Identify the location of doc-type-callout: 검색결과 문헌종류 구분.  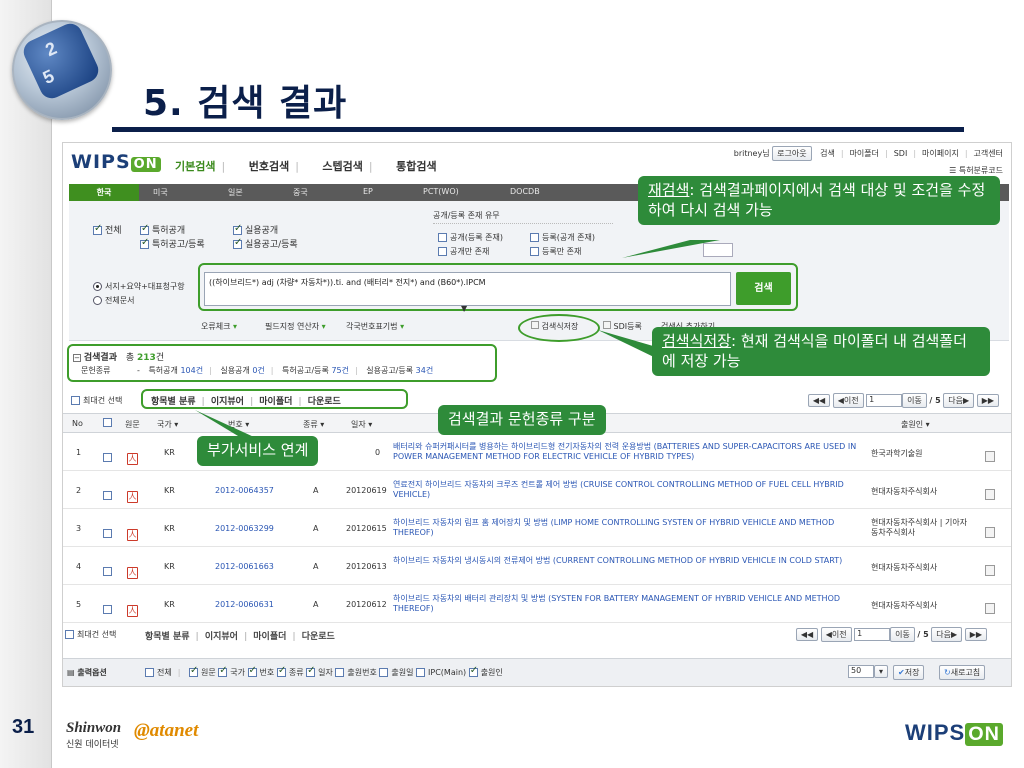
(522, 420).